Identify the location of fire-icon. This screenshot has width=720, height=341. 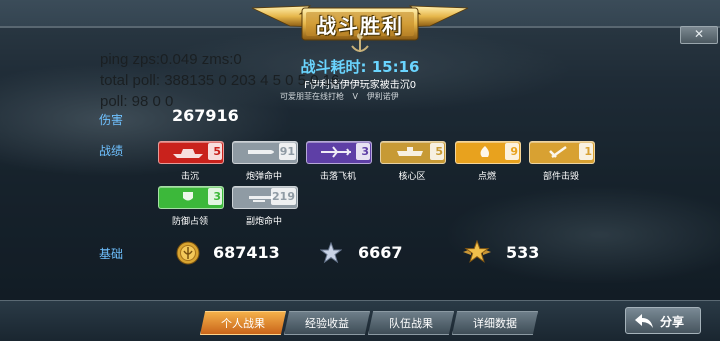
(484, 151).